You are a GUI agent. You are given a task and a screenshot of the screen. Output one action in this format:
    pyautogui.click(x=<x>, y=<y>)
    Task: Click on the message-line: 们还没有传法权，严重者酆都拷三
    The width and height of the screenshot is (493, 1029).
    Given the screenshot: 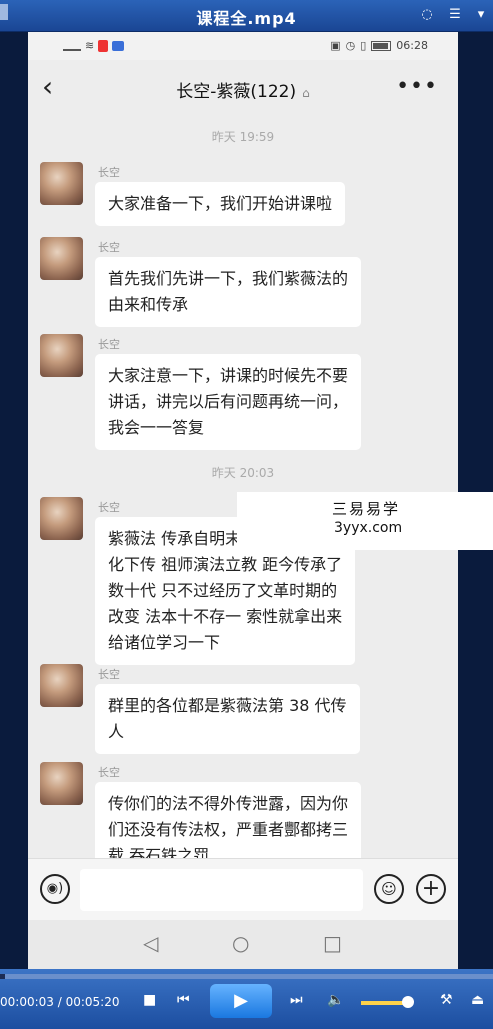 What is the action you would take?
    pyautogui.click(x=228, y=829)
    